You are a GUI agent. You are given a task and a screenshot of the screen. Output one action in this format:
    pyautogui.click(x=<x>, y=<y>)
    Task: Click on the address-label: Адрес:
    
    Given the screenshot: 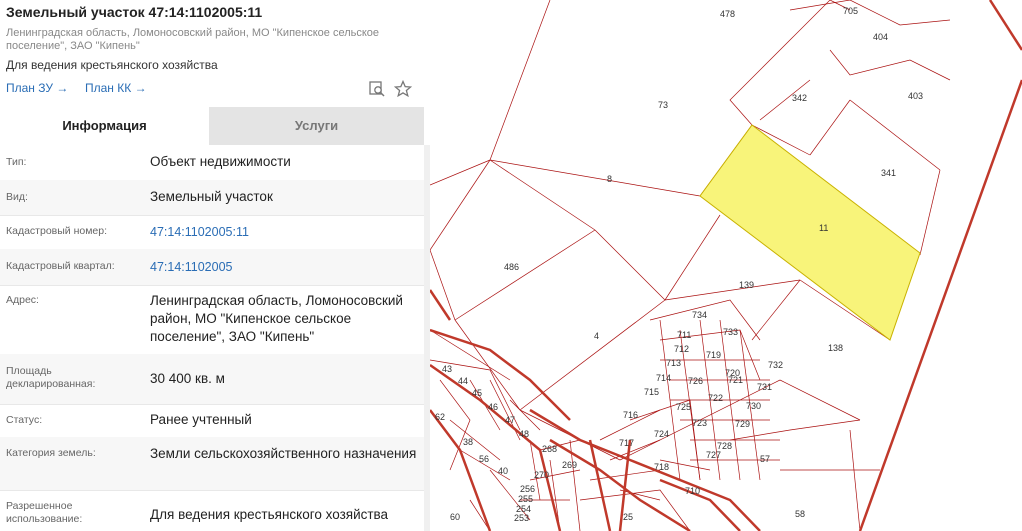 What is the action you would take?
    pyautogui.click(x=22, y=300)
    